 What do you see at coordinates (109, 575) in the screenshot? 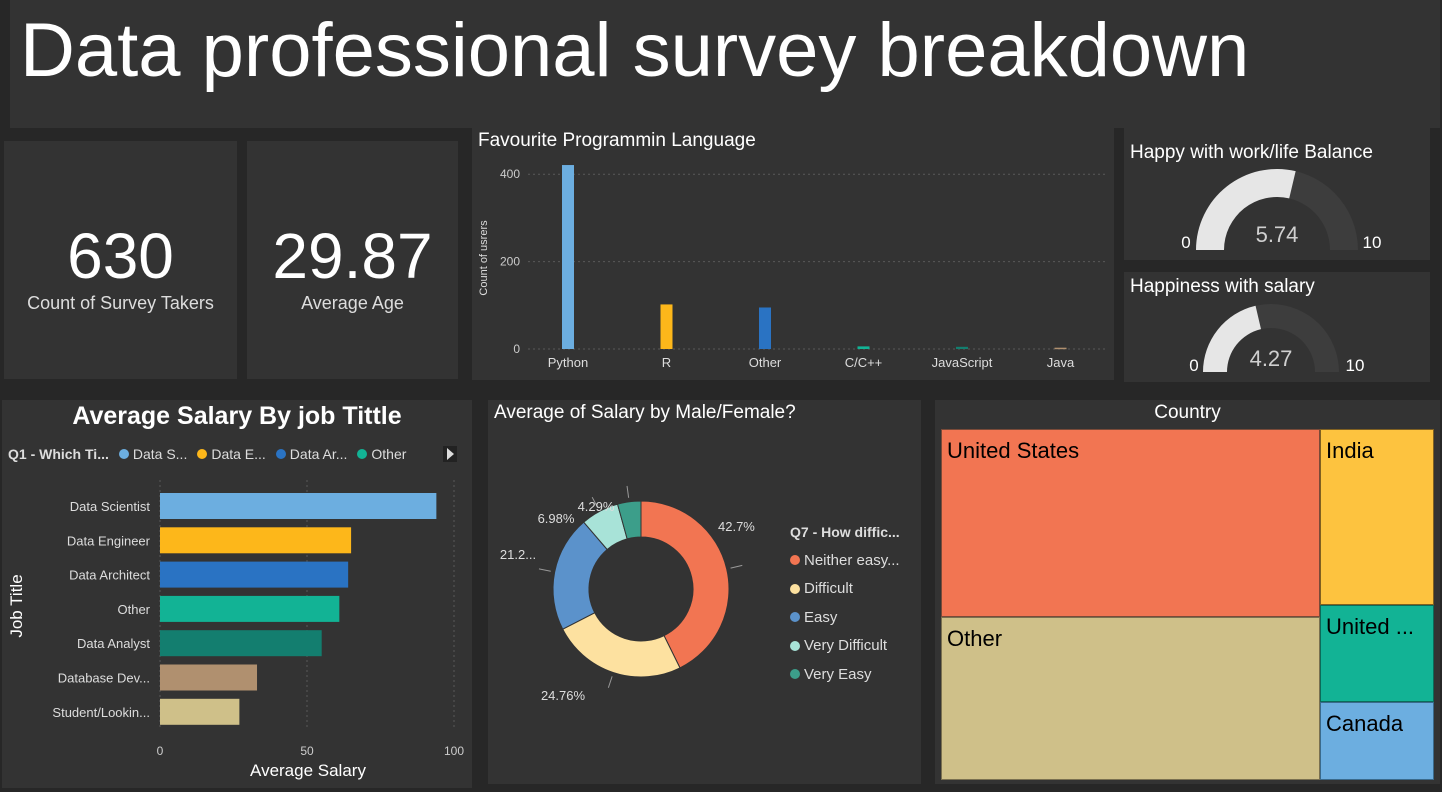
I see `y-tick-label: Data Architect` at bounding box center [109, 575].